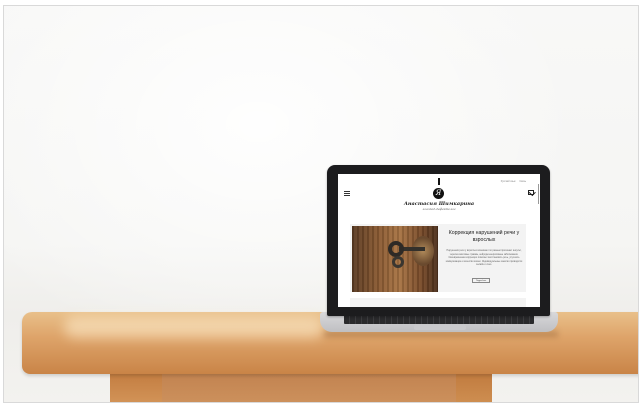  I want to click on laptop-keyboard, so click(439, 319).